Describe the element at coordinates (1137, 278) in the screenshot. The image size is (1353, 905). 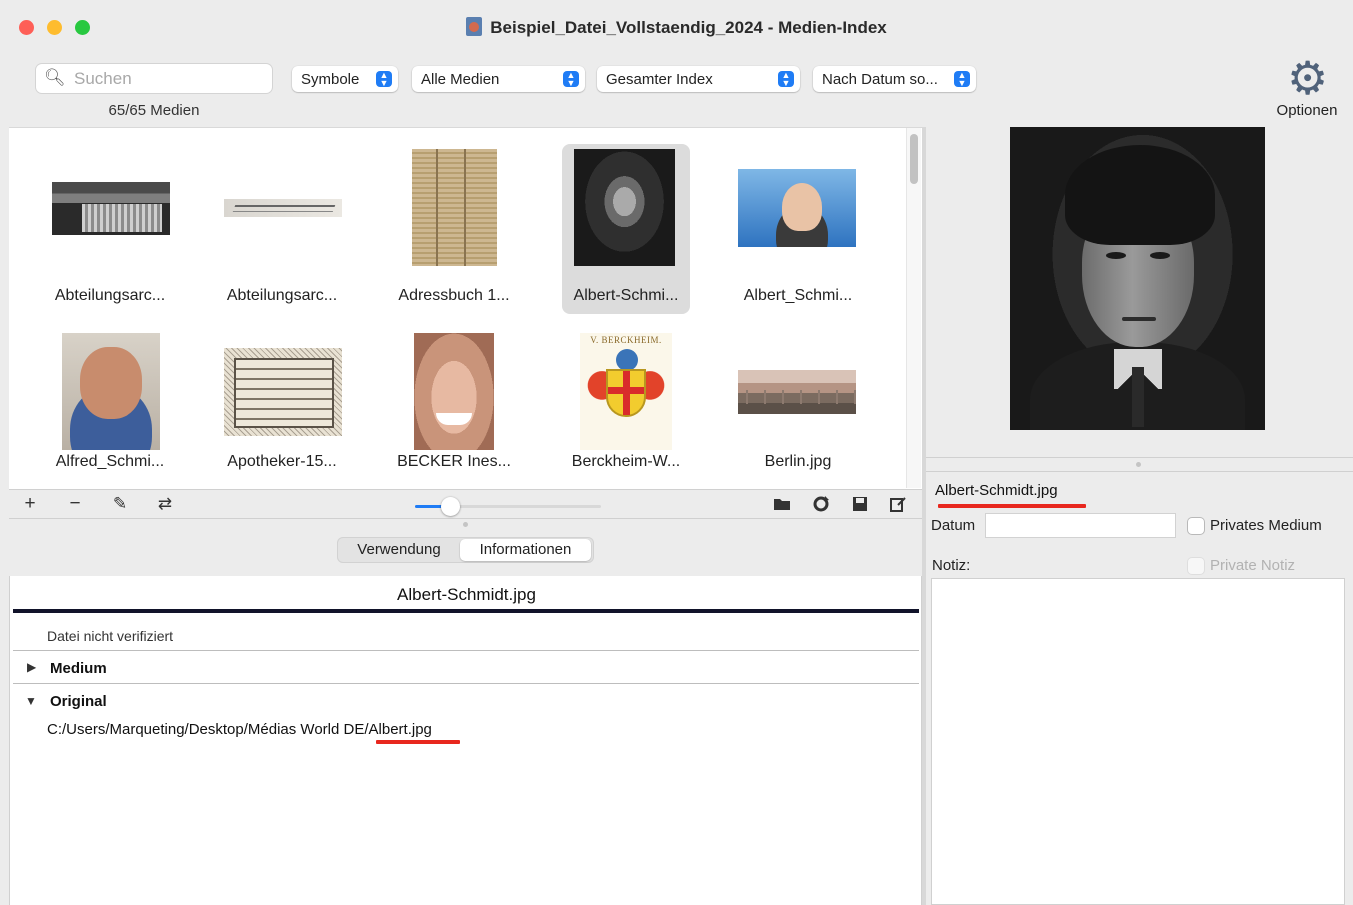
I see `portrait-preview-image` at that location.